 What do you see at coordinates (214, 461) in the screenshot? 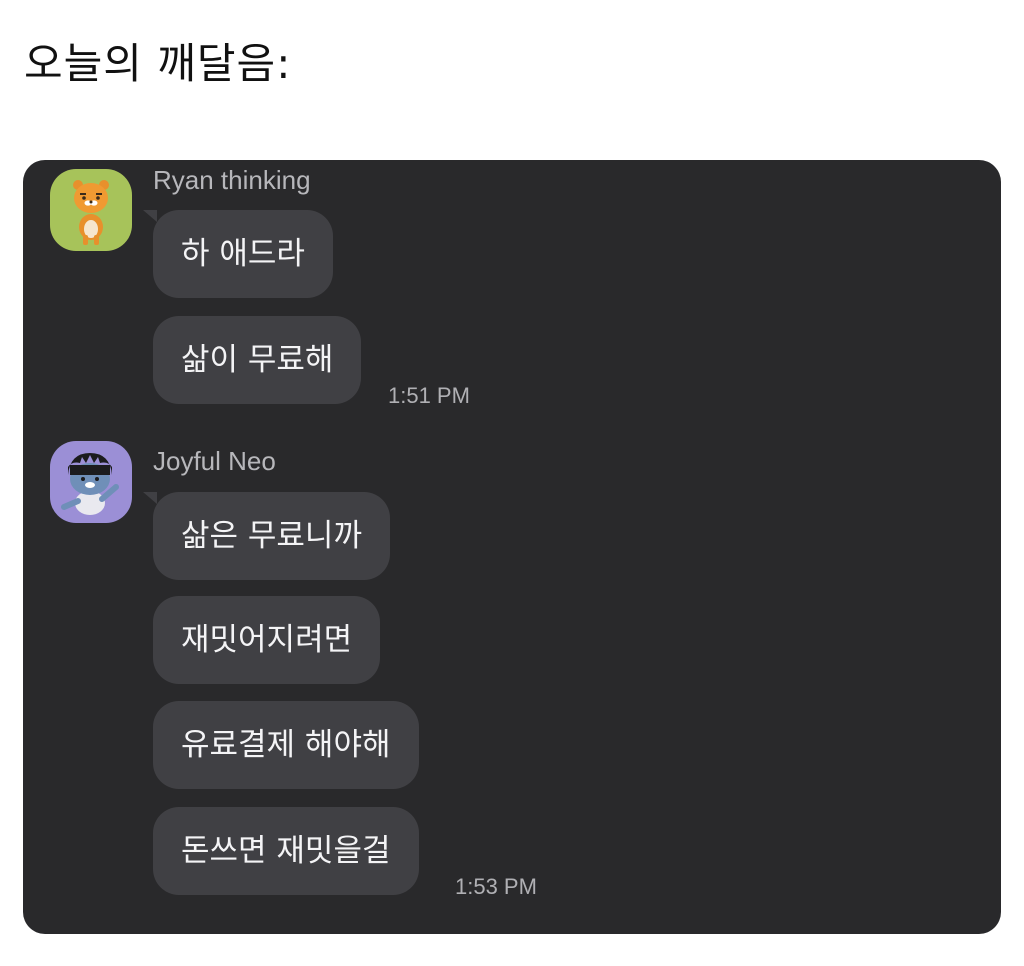
I see `sender-name: Joyful Neo` at bounding box center [214, 461].